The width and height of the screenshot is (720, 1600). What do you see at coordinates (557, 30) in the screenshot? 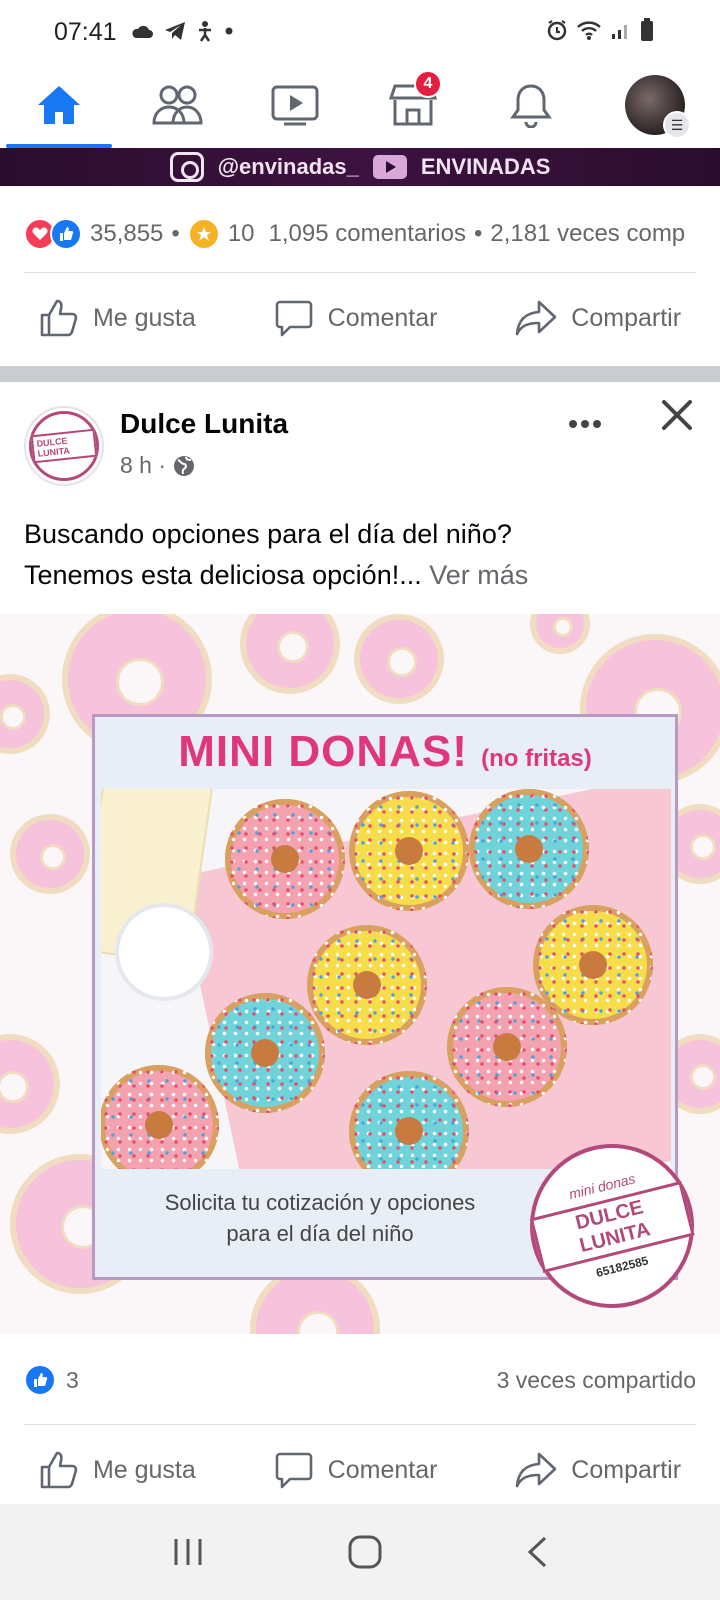
I see `alarm-icon` at bounding box center [557, 30].